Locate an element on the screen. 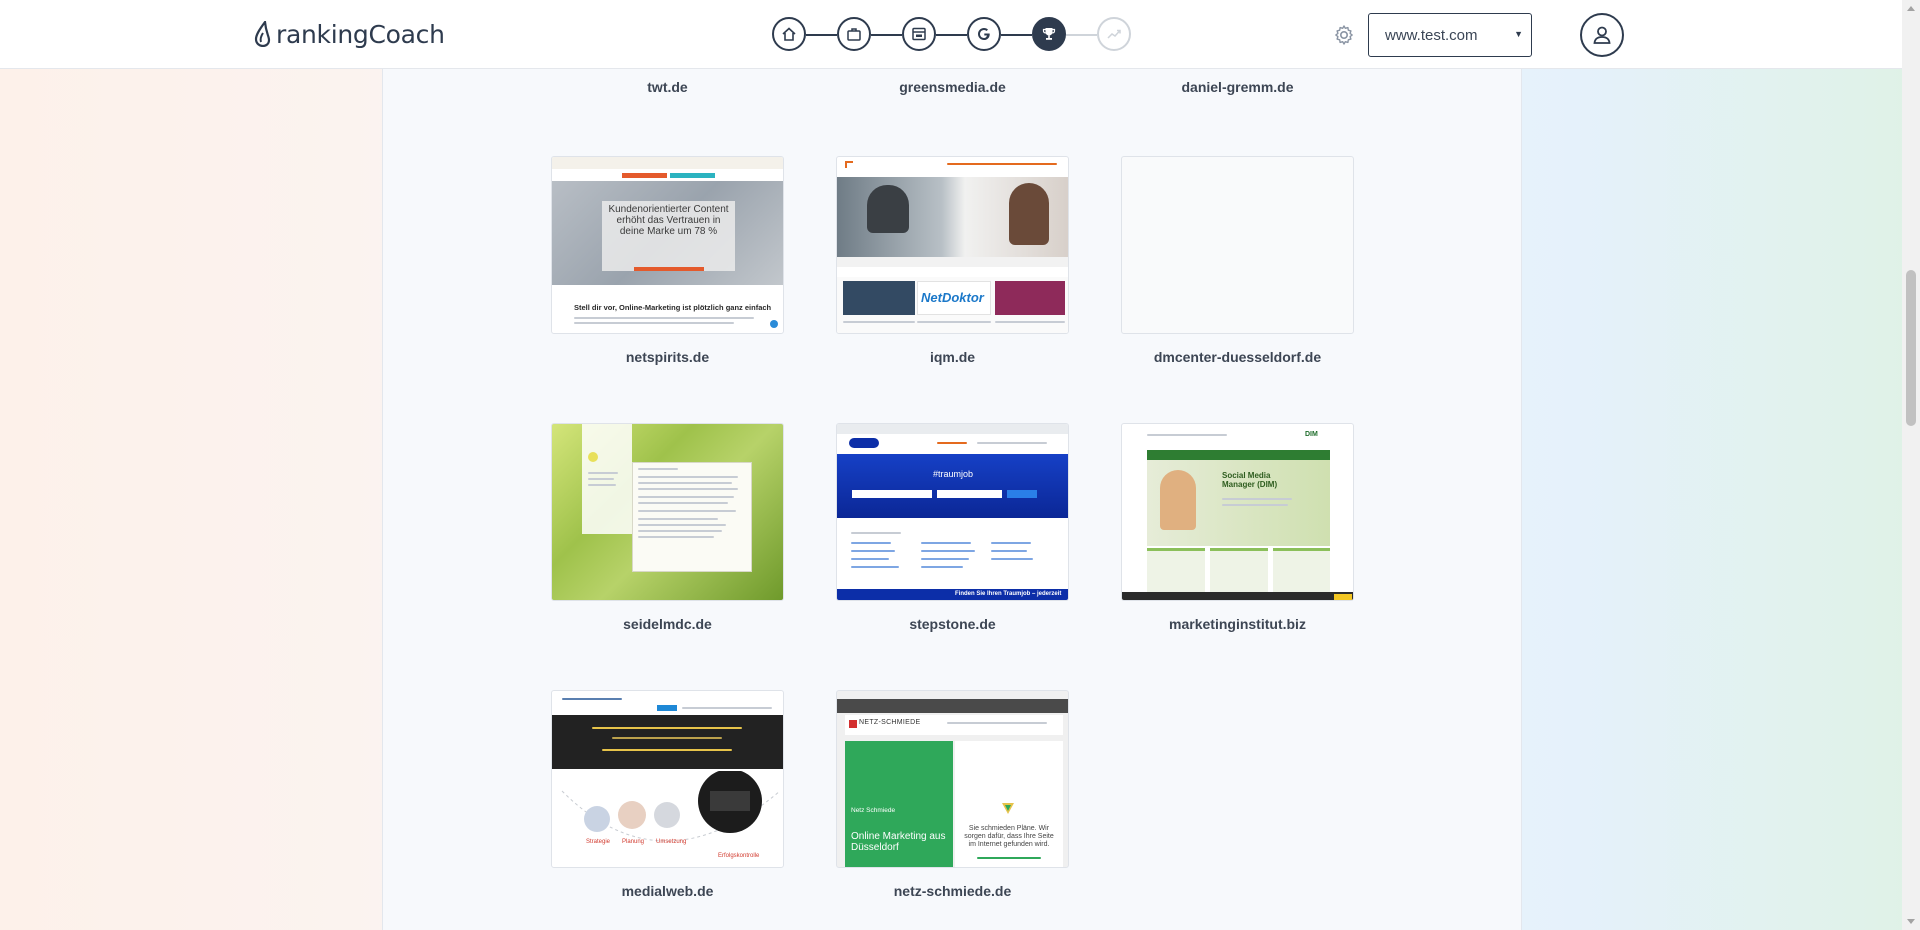 This screenshot has width=1920, height=930. briefcase-icon is located at coordinates (854, 34).